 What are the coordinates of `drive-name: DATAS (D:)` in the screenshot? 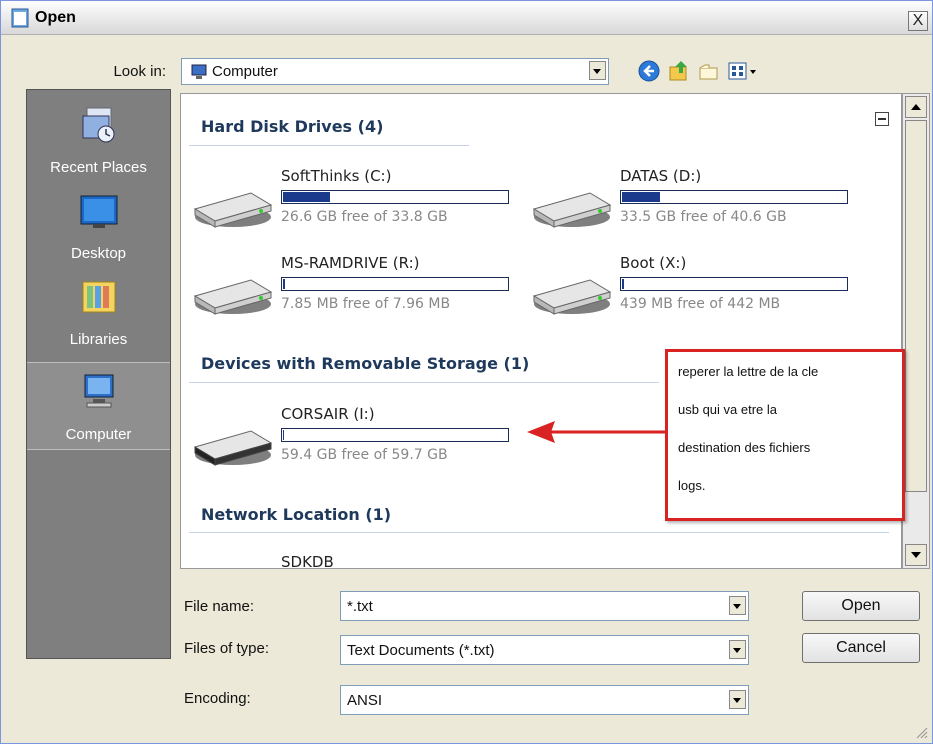 It's located at (661, 176).